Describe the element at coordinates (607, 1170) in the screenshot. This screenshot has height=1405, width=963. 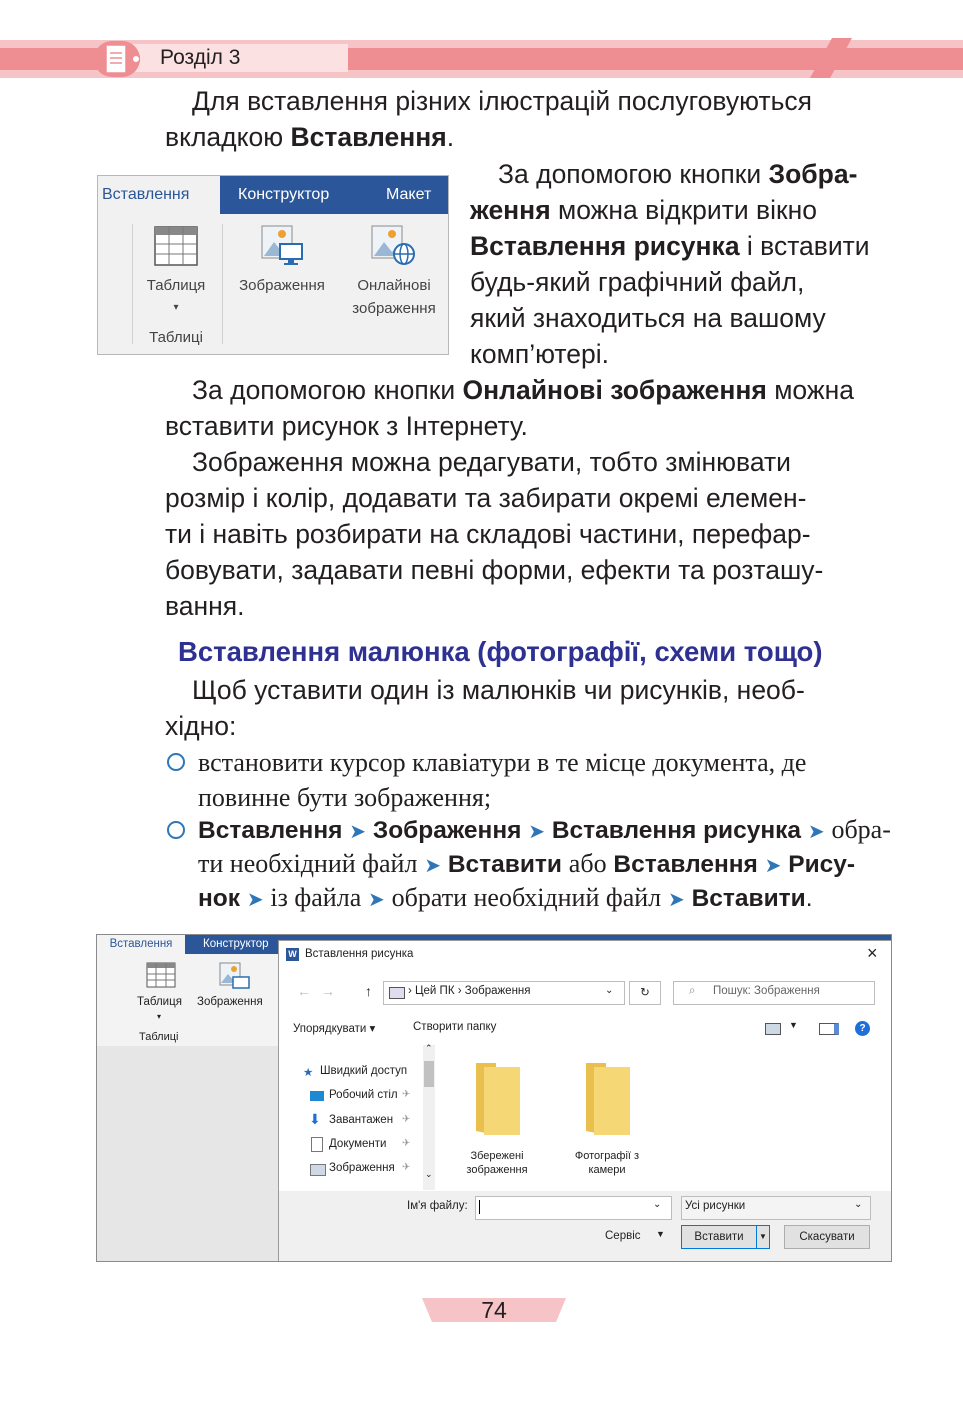
I see `folder-label-2b: камери` at that location.